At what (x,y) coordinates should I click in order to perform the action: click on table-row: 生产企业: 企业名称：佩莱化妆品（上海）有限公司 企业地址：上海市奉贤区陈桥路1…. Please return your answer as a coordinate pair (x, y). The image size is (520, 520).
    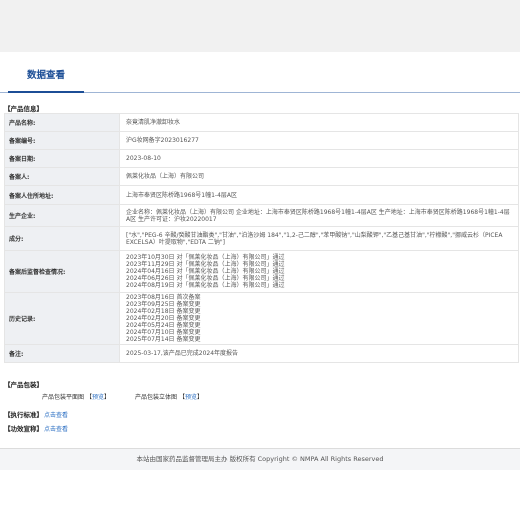
    Looking at the image, I should click on (261, 215).